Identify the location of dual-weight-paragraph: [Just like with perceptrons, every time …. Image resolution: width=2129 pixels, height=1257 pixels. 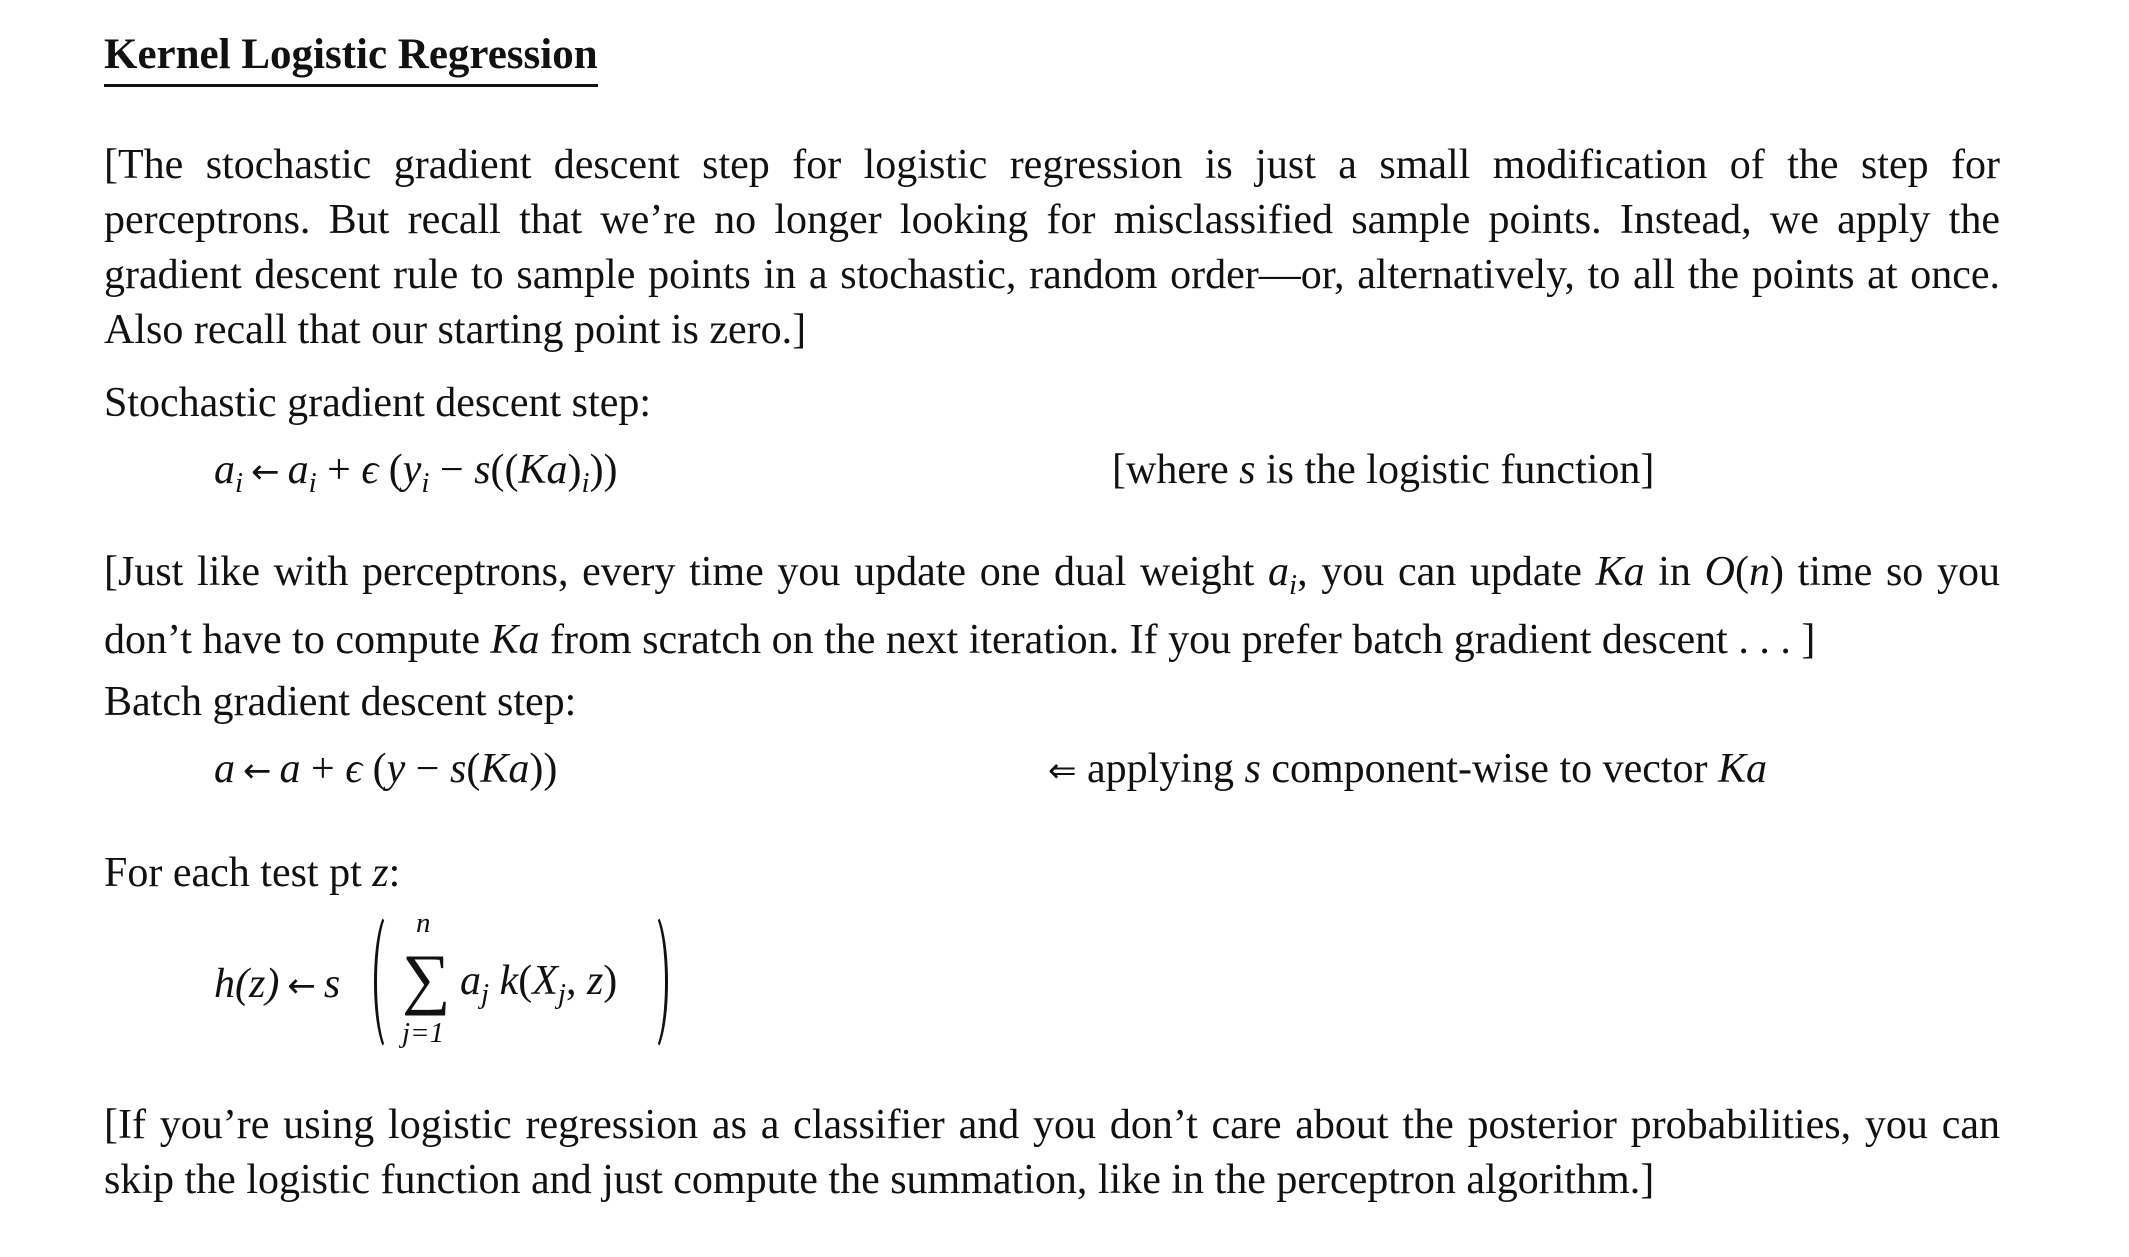
(1052, 606).